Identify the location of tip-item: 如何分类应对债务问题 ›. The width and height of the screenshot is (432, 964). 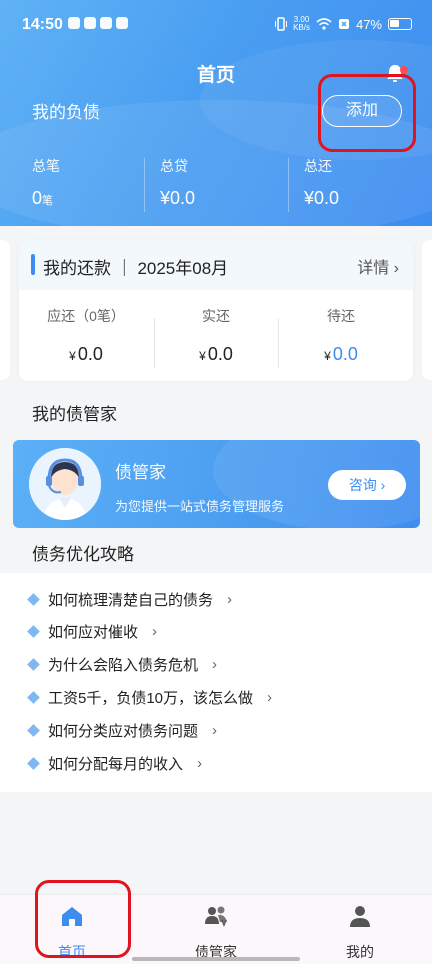
(122, 730).